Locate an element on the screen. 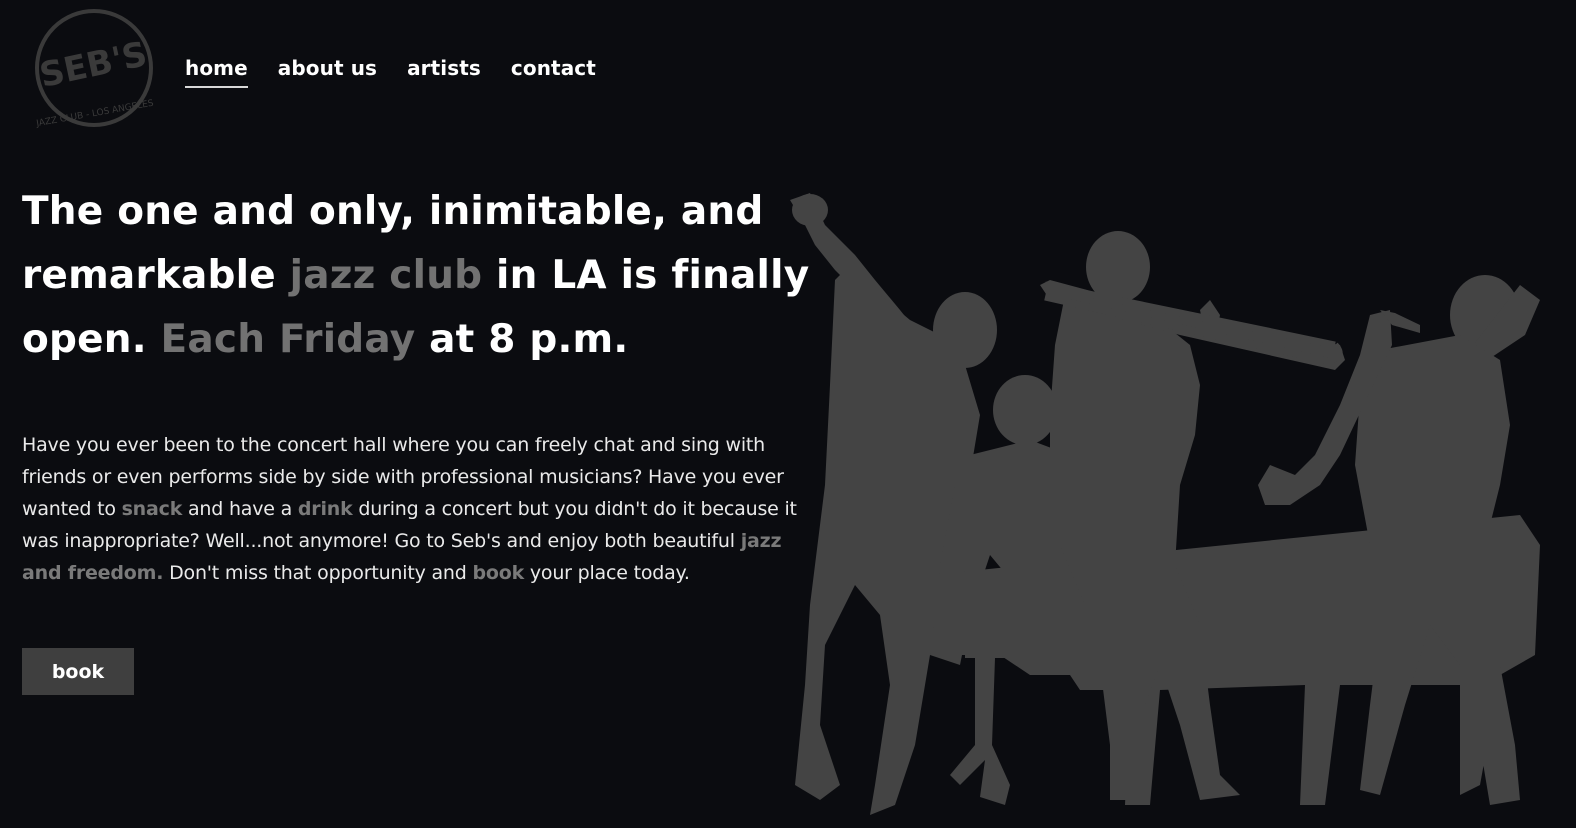 The height and width of the screenshot is (828, 1576). book-button: book is located at coordinates (78, 671).